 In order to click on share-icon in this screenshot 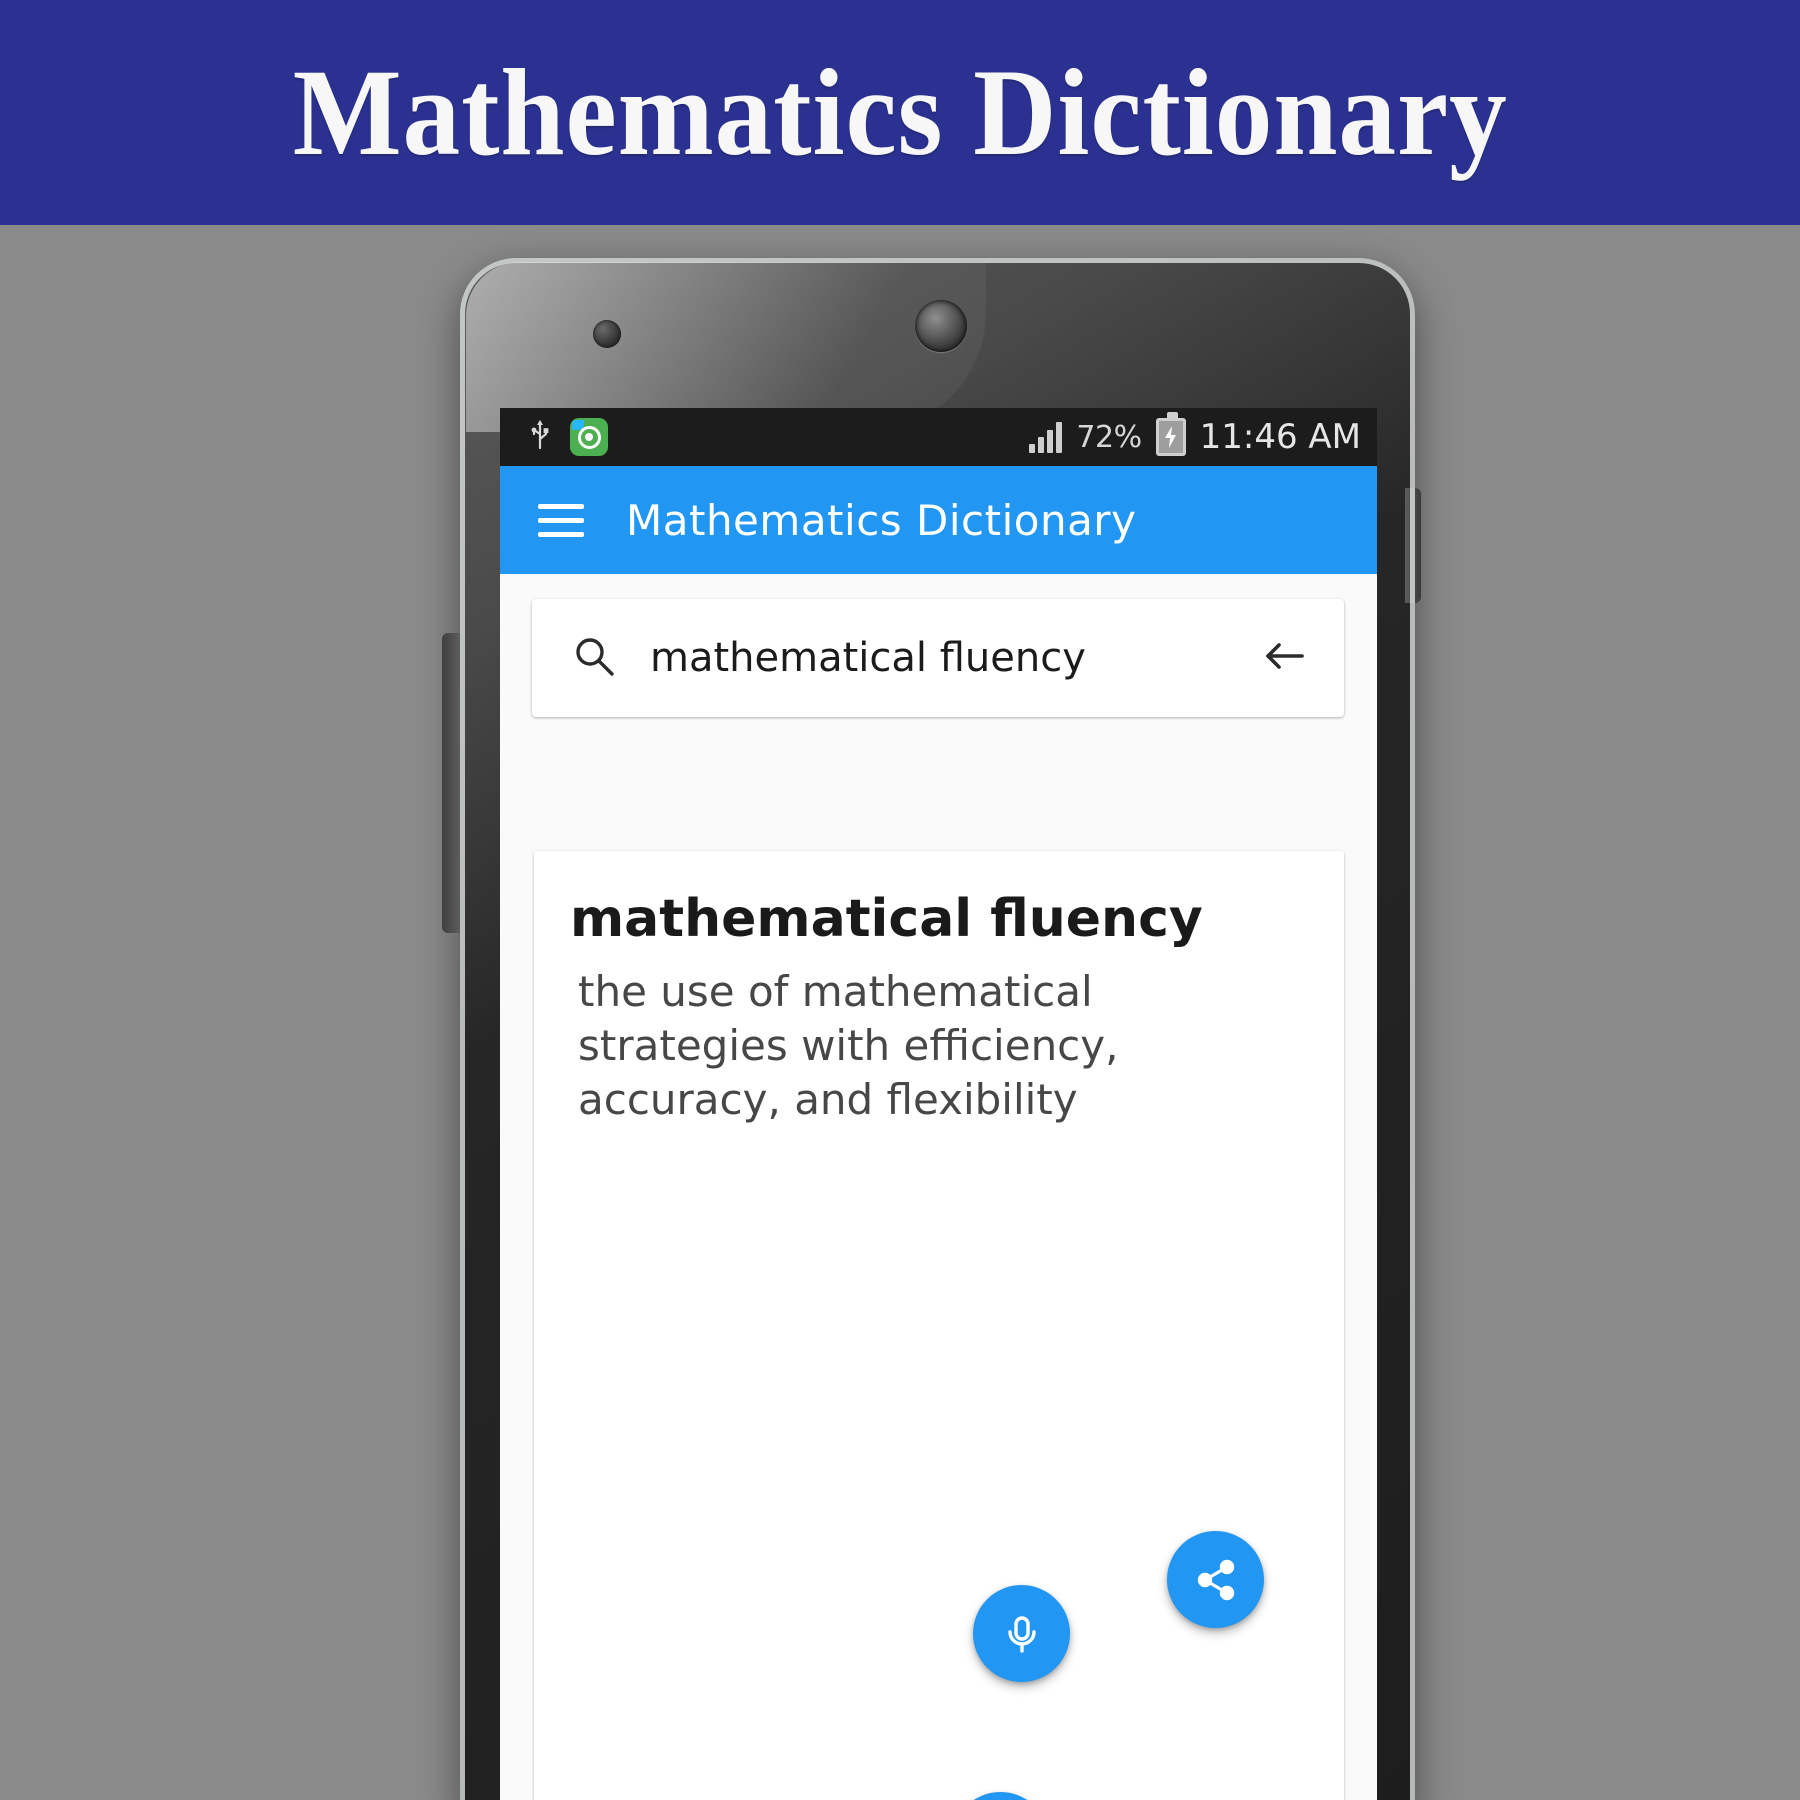, I will do `click(1216, 1580)`.